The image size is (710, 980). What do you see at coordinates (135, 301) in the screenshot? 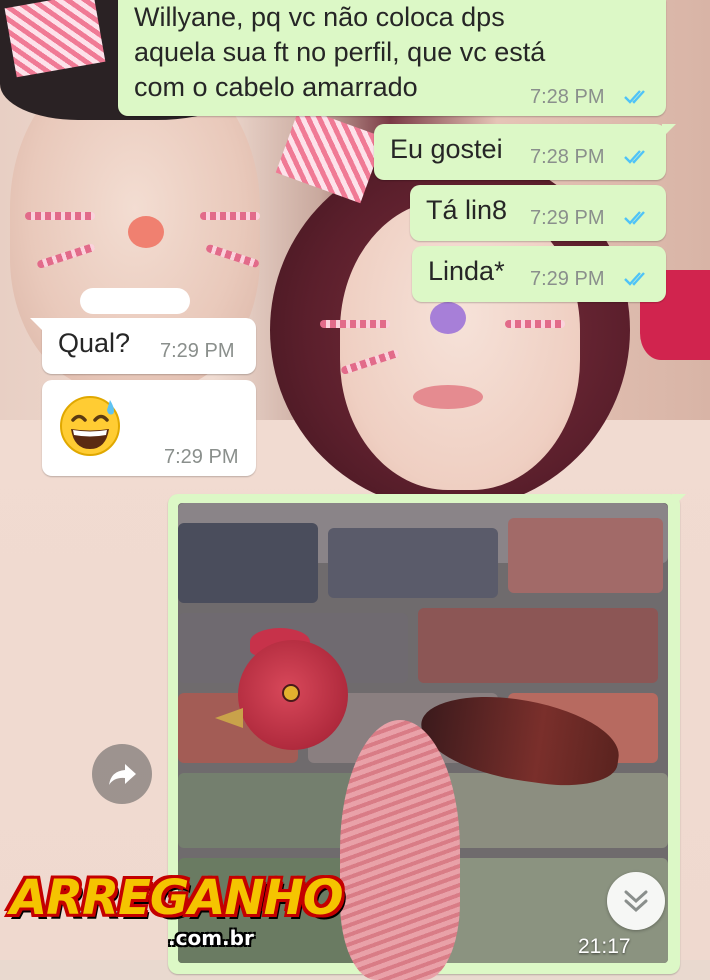
I see `wallpaper-smile` at bounding box center [135, 301].